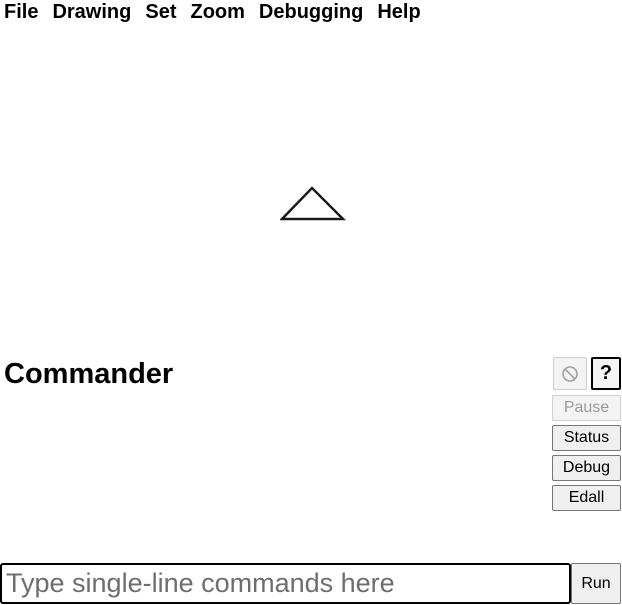 The width and height of the screenshot is (622, 605). What do you see at coordinates (313, 203) in the screenshot?
I see `turtle-triangle-icon` at bounding box center [313, 203].